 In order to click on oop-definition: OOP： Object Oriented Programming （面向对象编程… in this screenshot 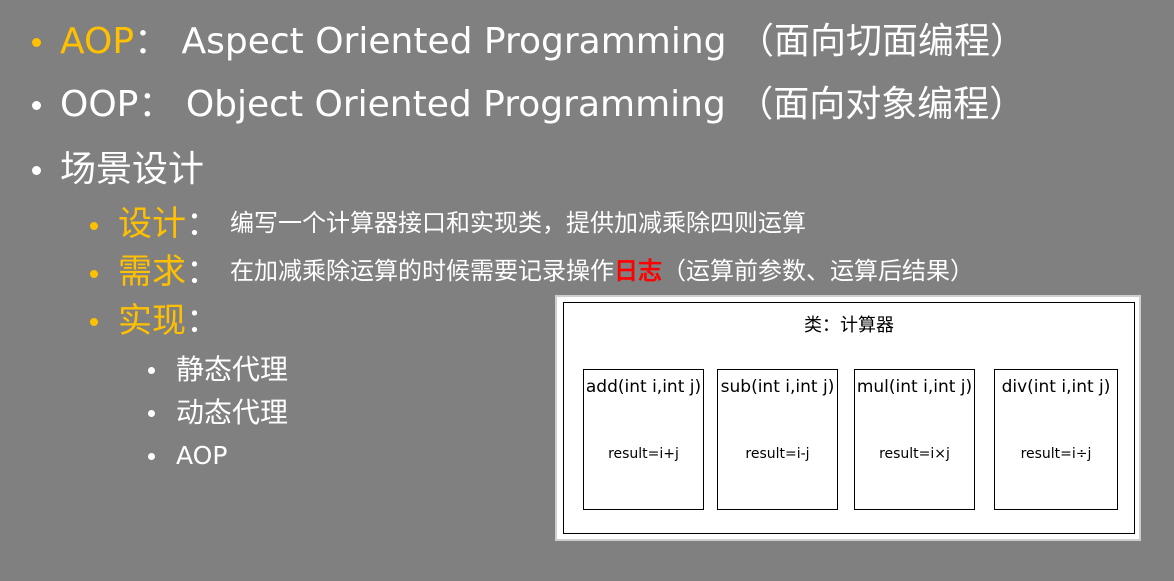, I will do `click(543, 104)`.